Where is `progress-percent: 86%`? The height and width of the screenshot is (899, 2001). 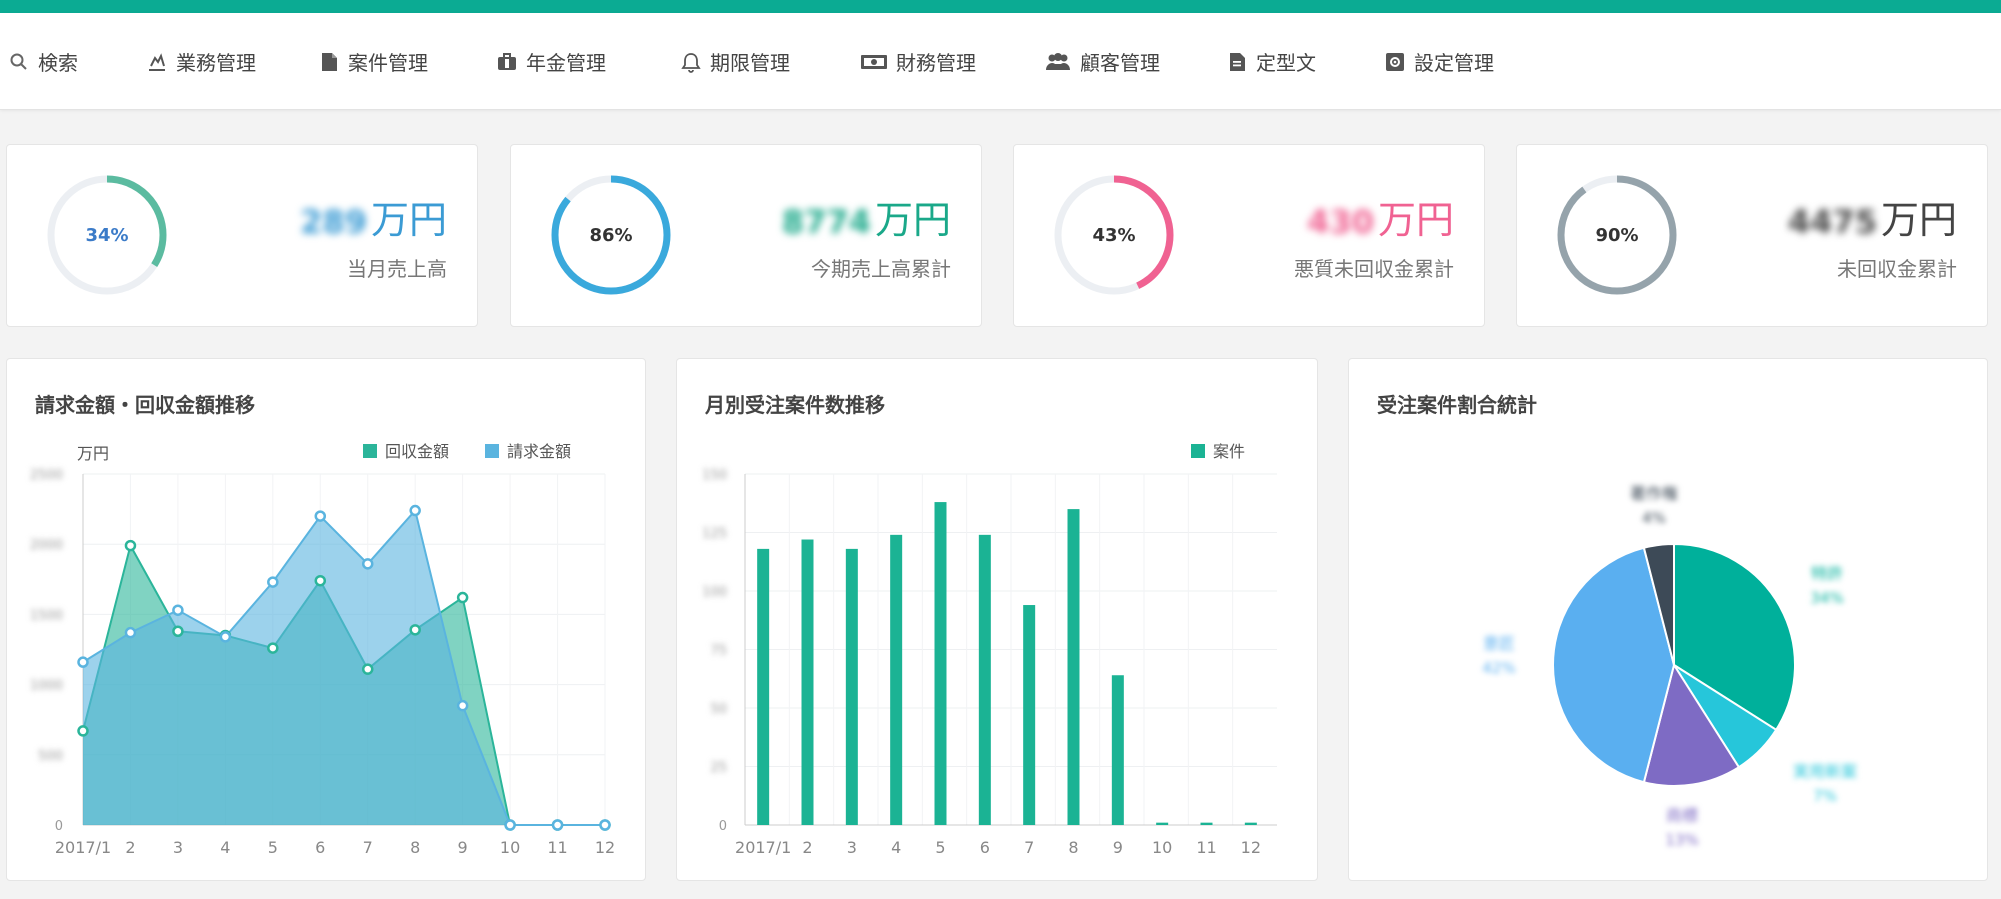 progress-percent: 86% is located at coordinates (611, 235).